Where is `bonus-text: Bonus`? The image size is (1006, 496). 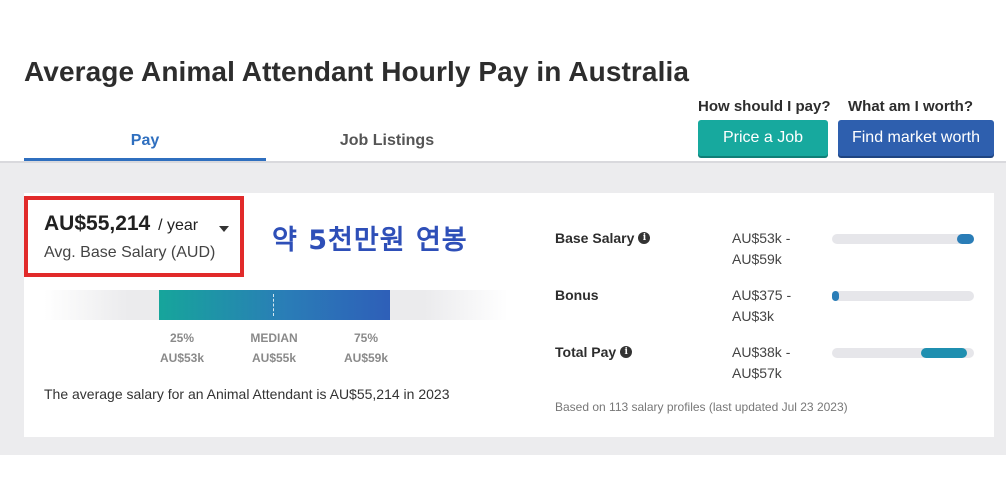 bonus-text: Bonus is located at coordinates (577, 295).